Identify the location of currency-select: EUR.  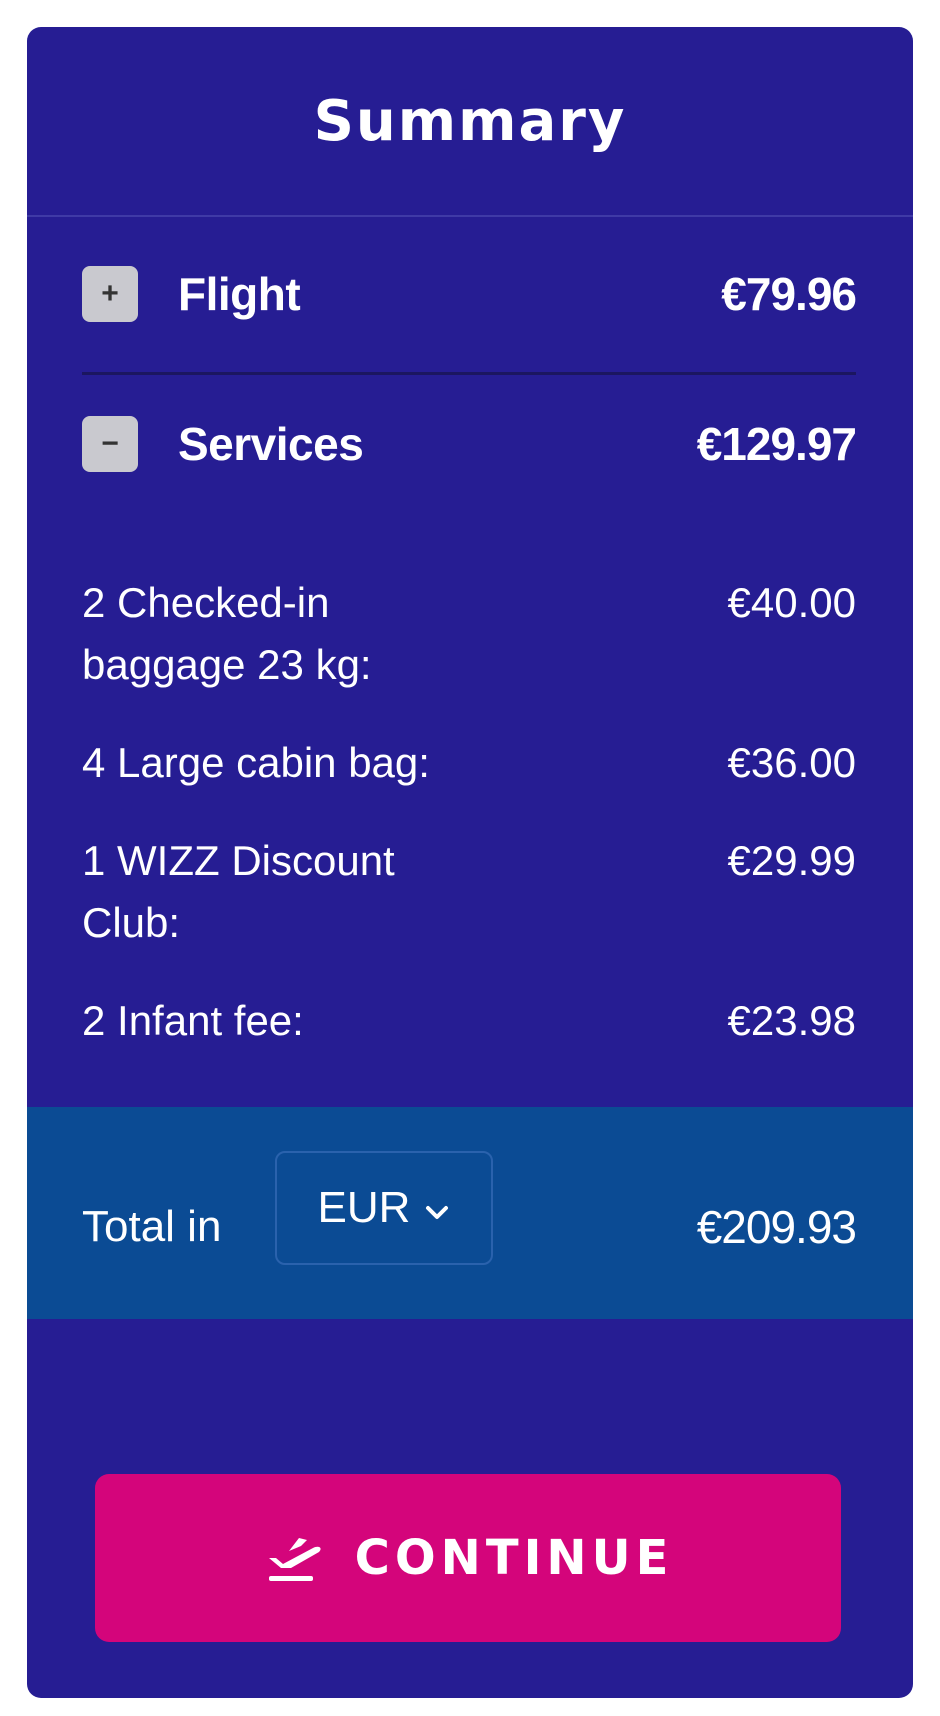
(384, 1208).